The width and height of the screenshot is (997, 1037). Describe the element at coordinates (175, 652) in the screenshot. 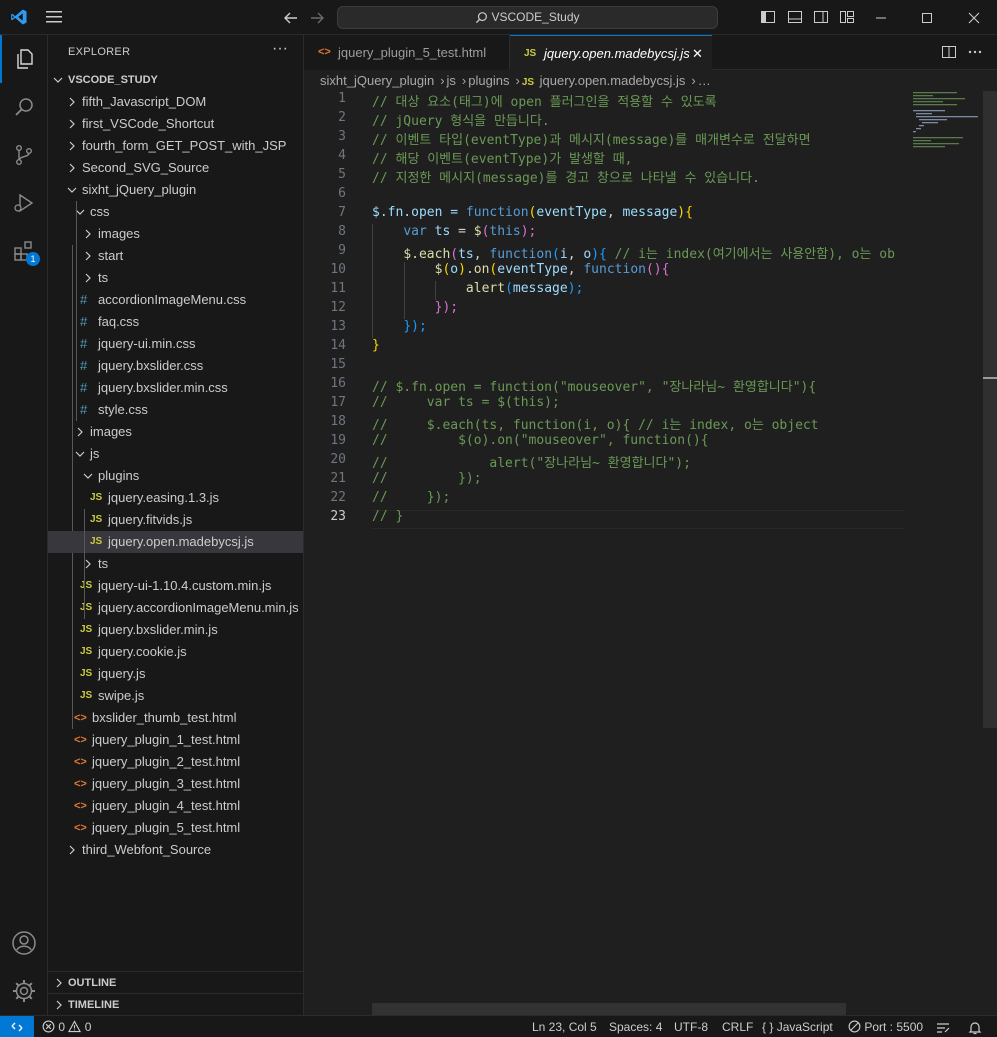

I see `tree-file: JS jquery.cookie.js` at that location.